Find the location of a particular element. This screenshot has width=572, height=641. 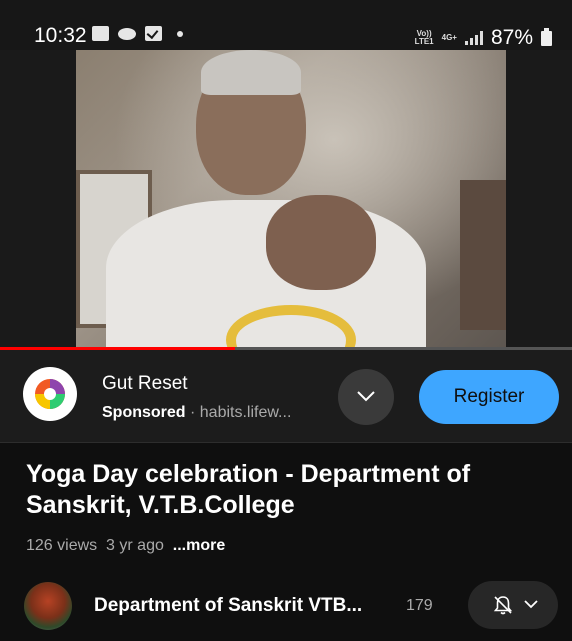

ad-expand-button is located at coordinates (366, 397).